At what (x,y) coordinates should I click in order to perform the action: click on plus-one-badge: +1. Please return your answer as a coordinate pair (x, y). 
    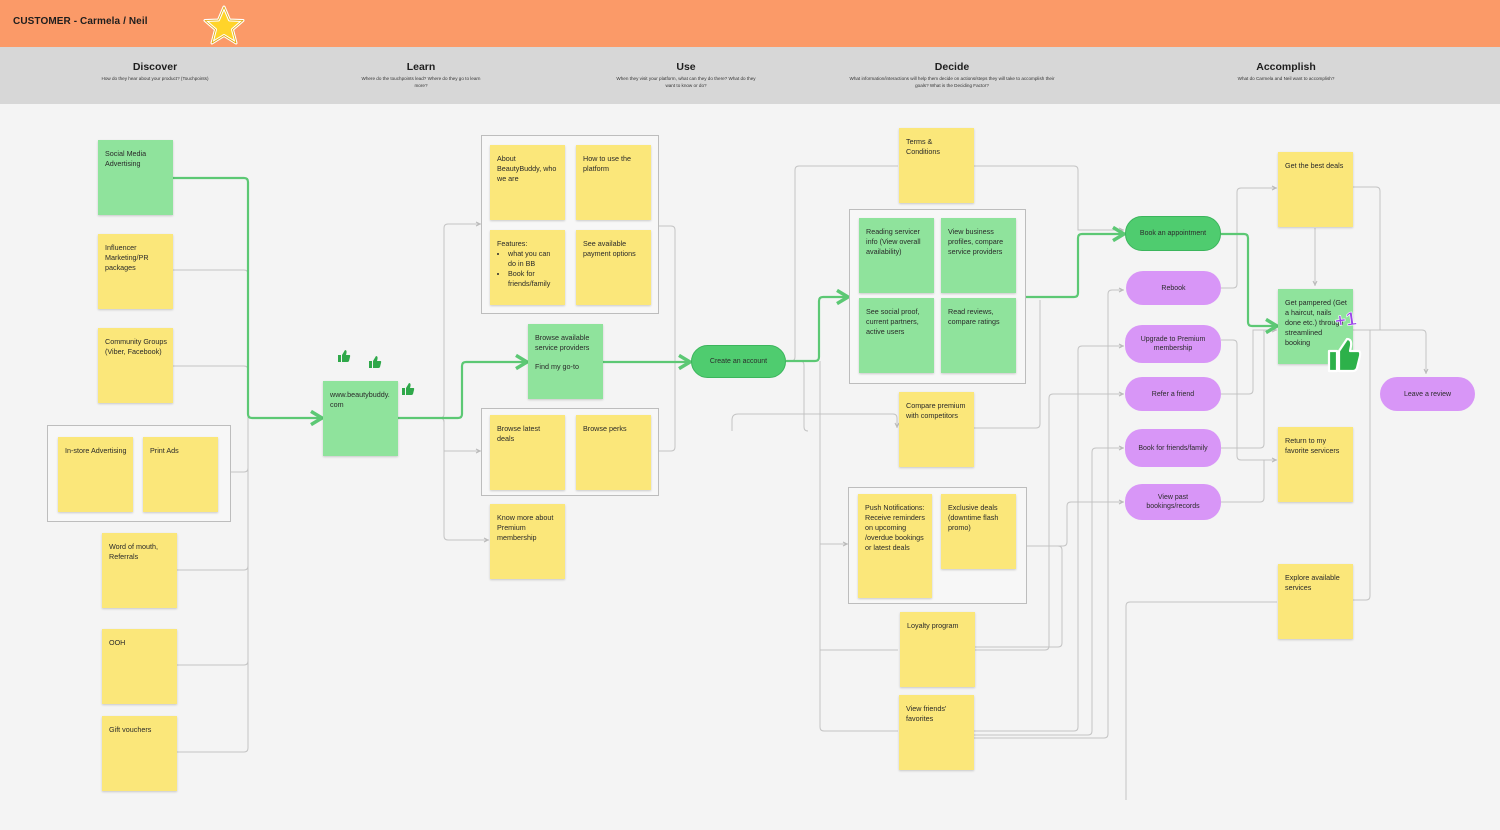
    Looking at the image, I should click on (1345, 320).